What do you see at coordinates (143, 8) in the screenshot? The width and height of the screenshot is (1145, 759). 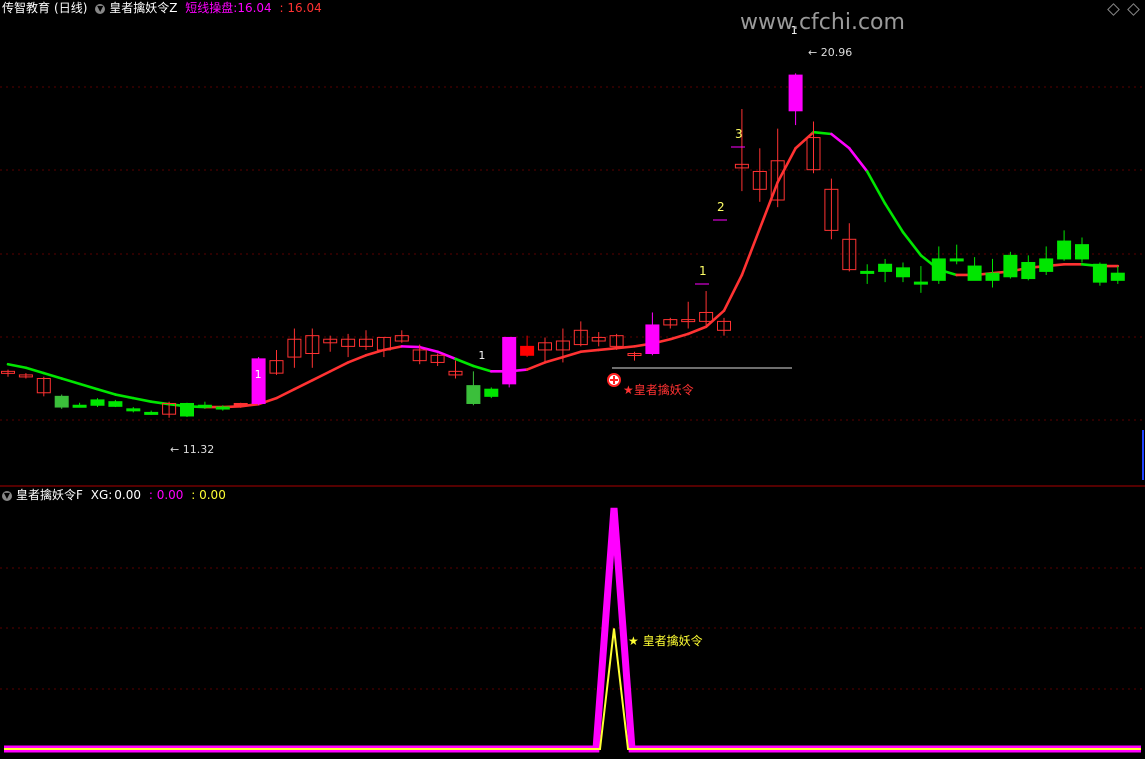 I see `indicator-name: 皇者擒妖令Z` at bounding box center [143, 8].